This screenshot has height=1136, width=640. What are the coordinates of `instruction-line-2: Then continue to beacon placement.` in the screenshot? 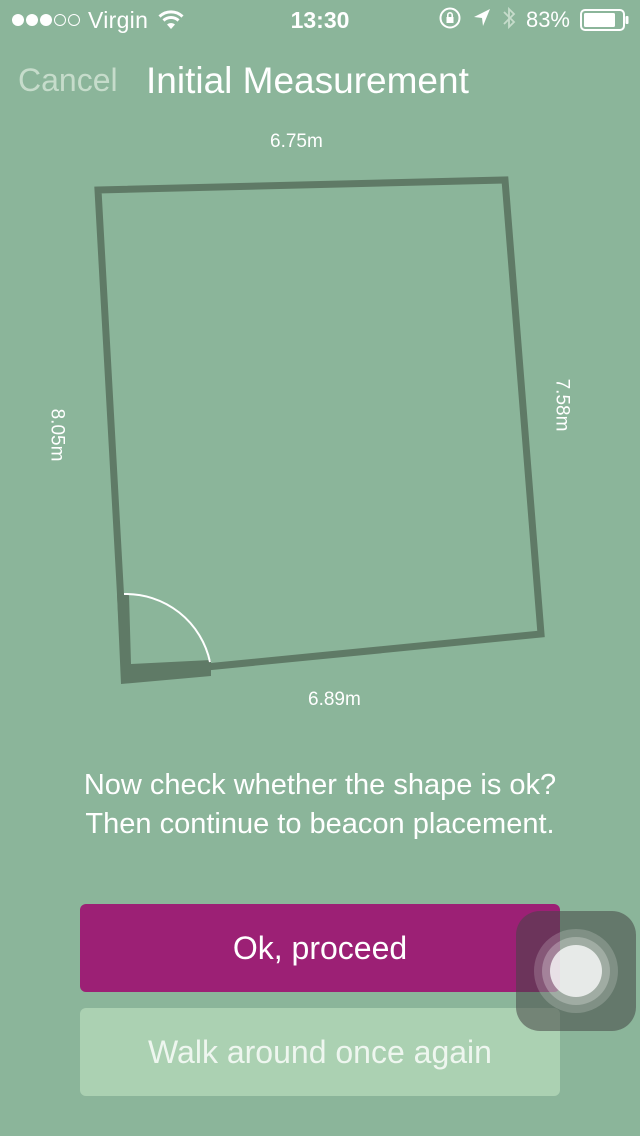 It's located at (320, 824).